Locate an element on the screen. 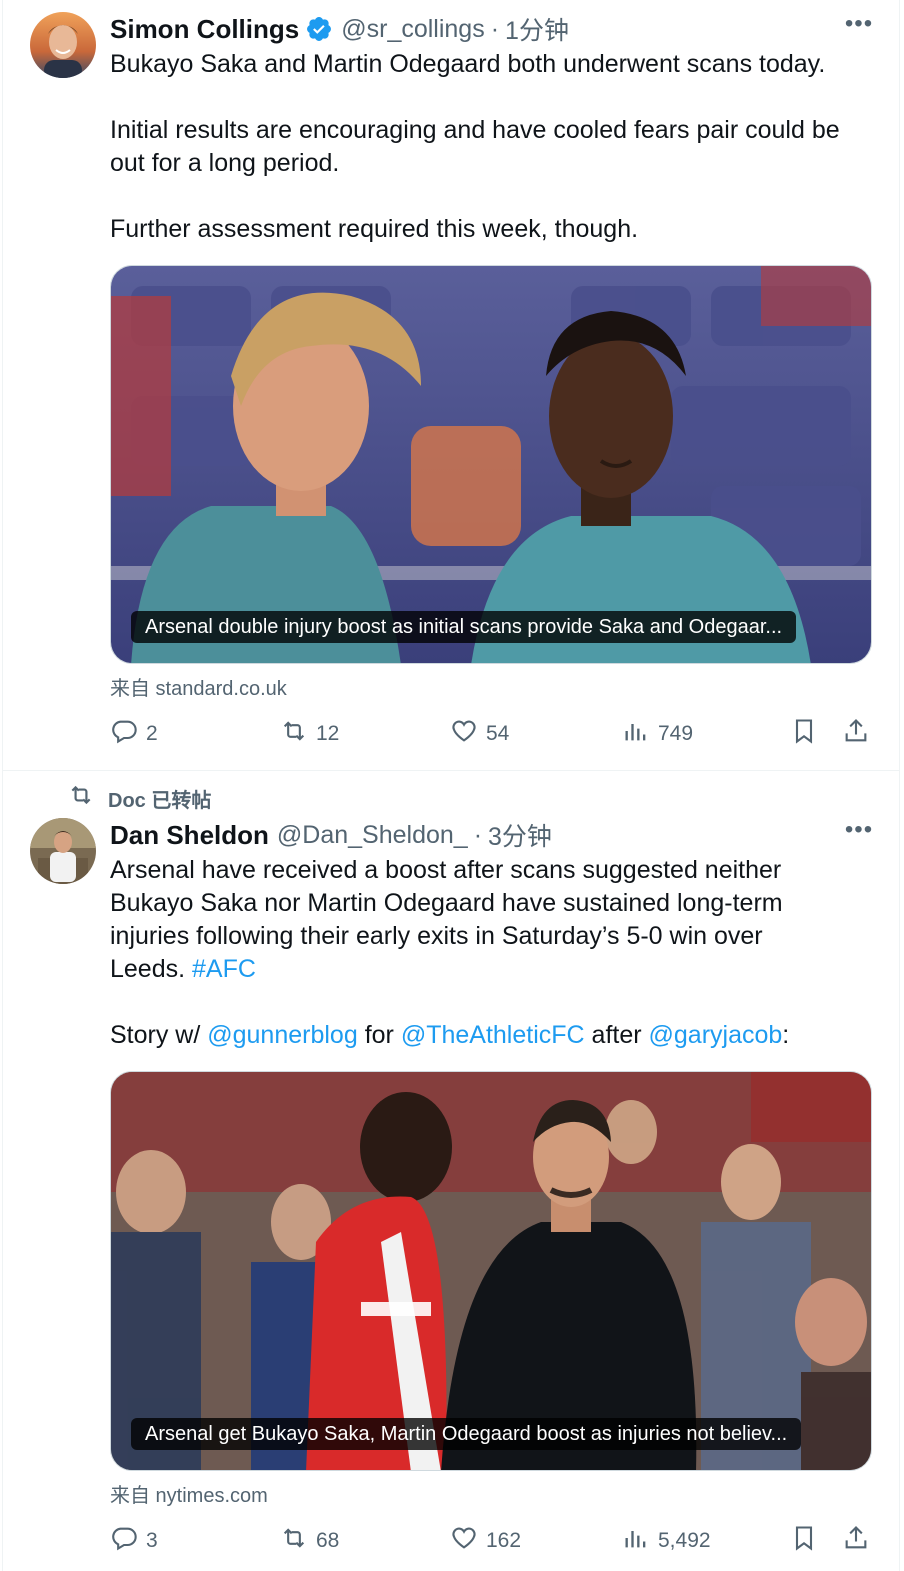 The image size is (904, 1571). story-for: for is located at coordinates (379, 1035).